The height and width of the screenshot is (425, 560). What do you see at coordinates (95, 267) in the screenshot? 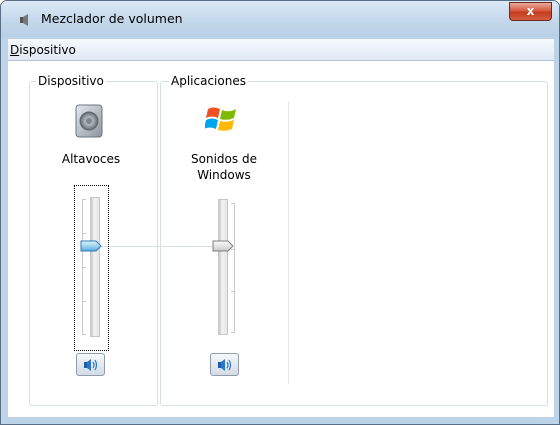
I see `device-slider-track` at bounding box center [95, 267].